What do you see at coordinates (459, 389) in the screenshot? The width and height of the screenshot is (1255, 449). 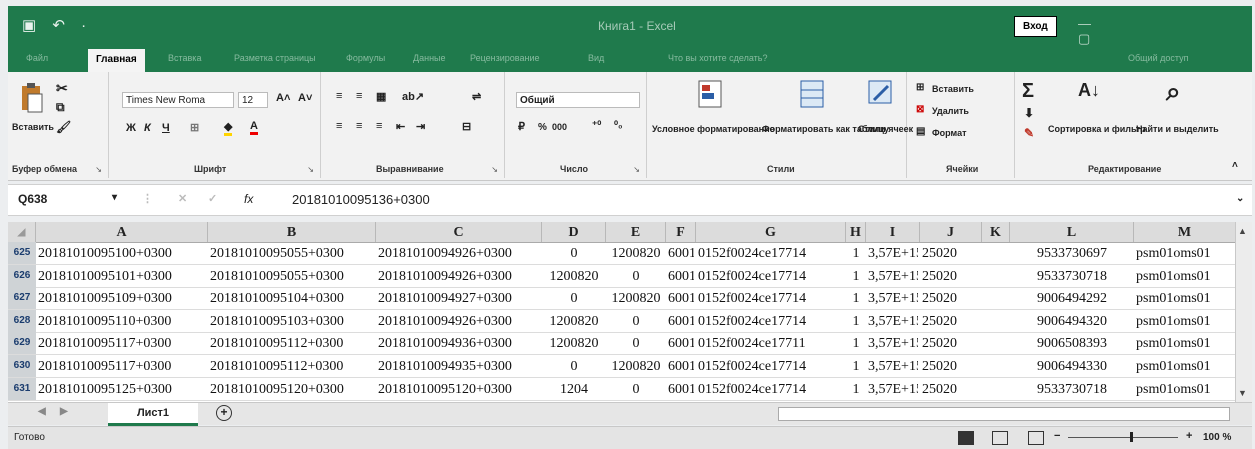 I see `cell-c: 20181010095120+0300` at bounding box center [459, 389].